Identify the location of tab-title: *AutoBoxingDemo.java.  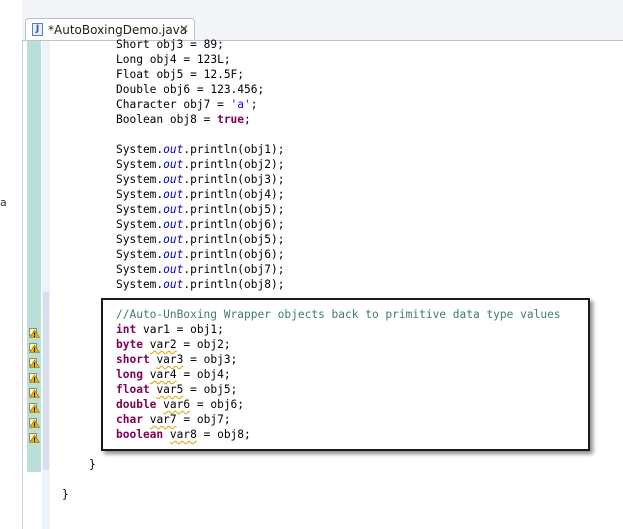
(118, 30).